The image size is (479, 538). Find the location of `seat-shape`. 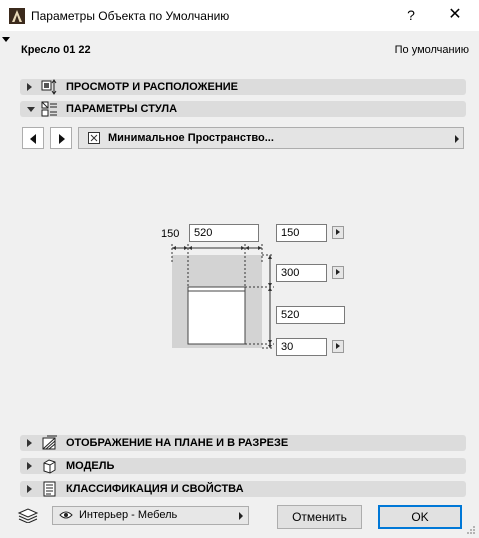

seat-shape is located at coordinates (216, 315).